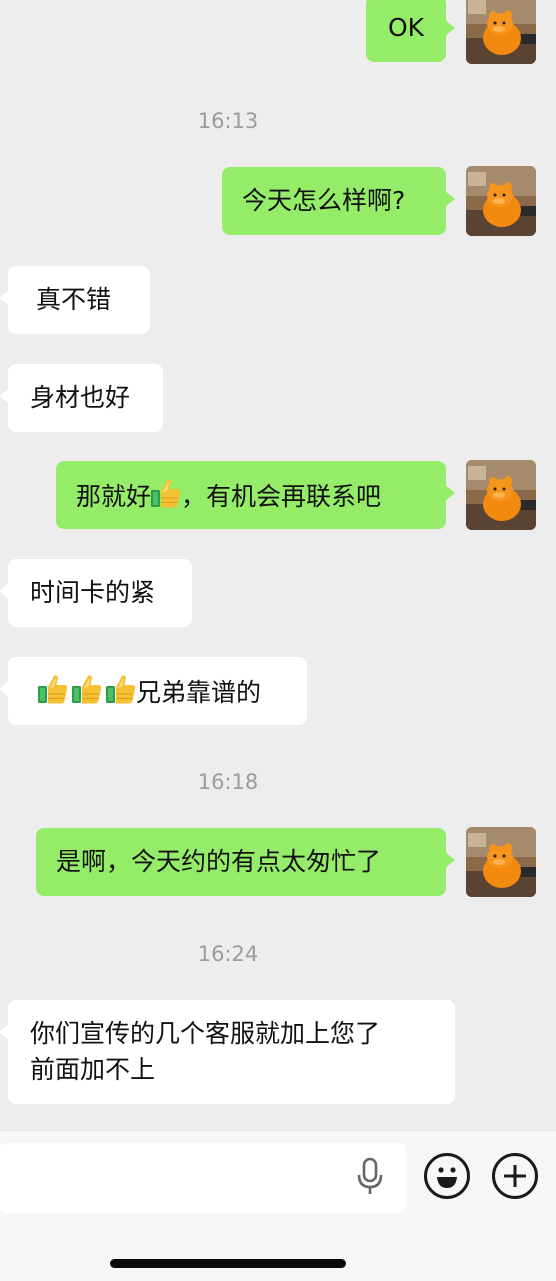  Describe the element at coordinates (324, 200) in the screenshot. I see `message-text: 今天怎么样啊?` at that location.